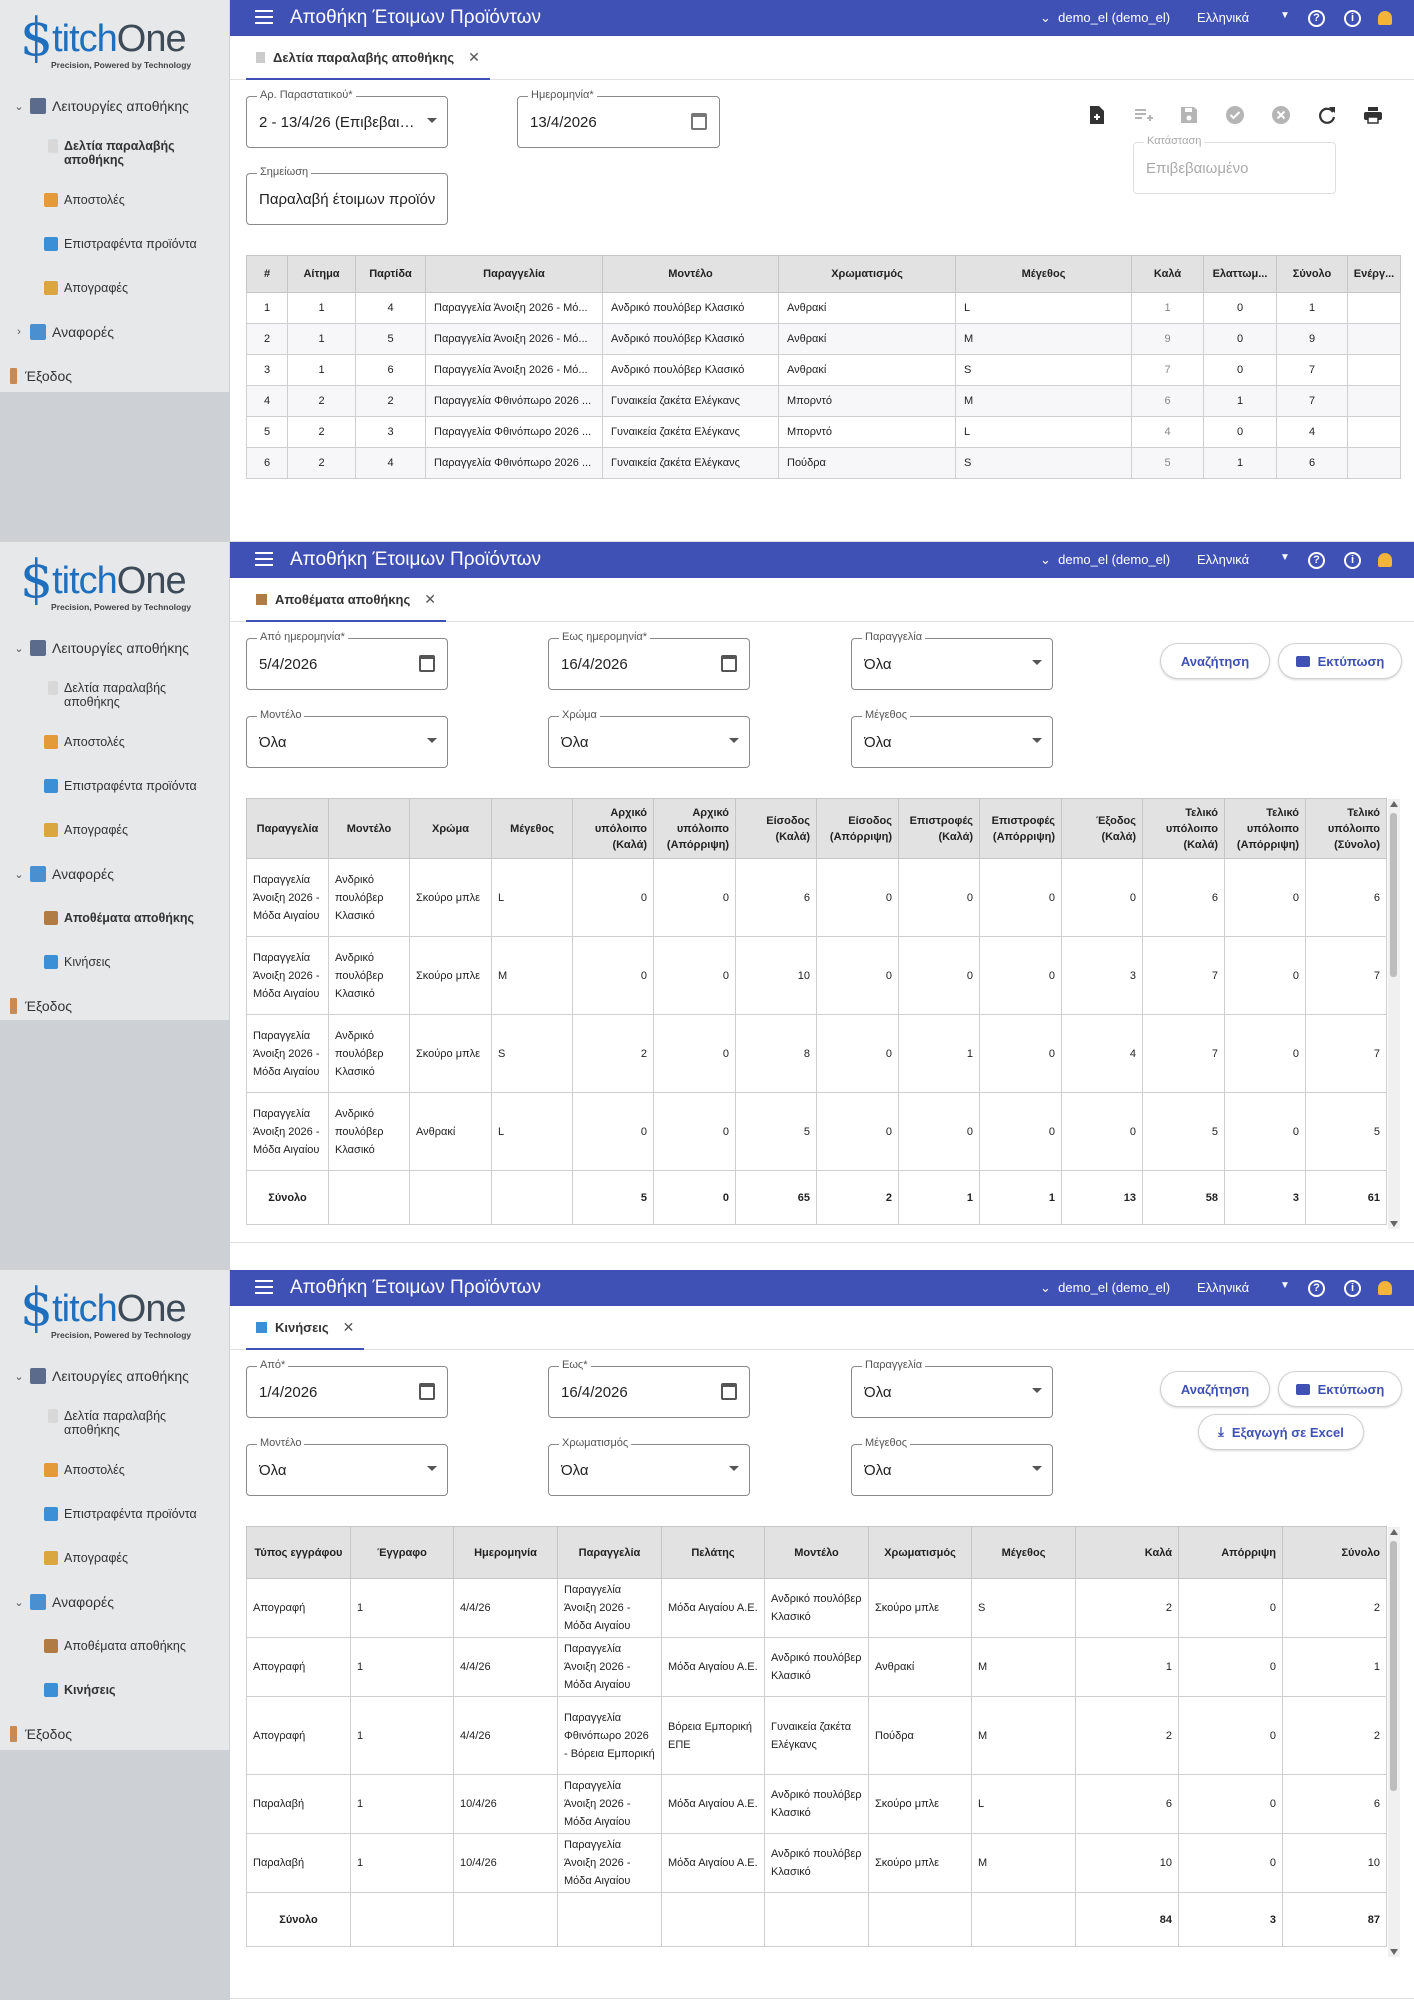  What do you see at coordinates (613, 828) in the screenshot?
I see `column-header: Αρχικό υπόλοιπο (Καλά)` at bounding box center [613, 828].